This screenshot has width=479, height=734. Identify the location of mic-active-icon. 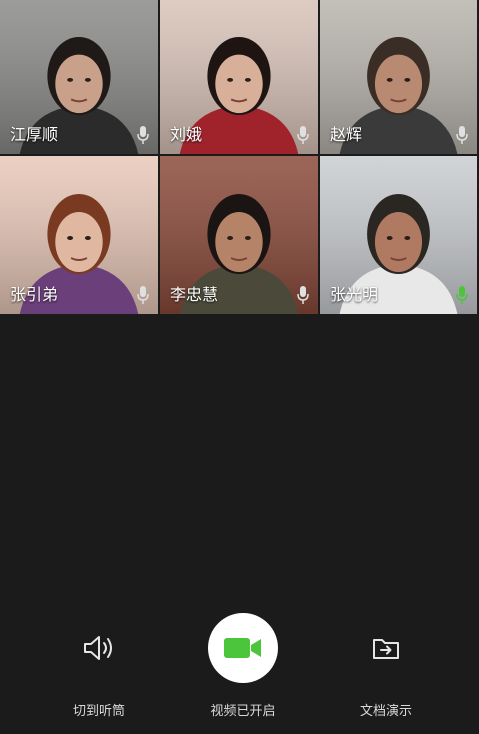
(462, 295).